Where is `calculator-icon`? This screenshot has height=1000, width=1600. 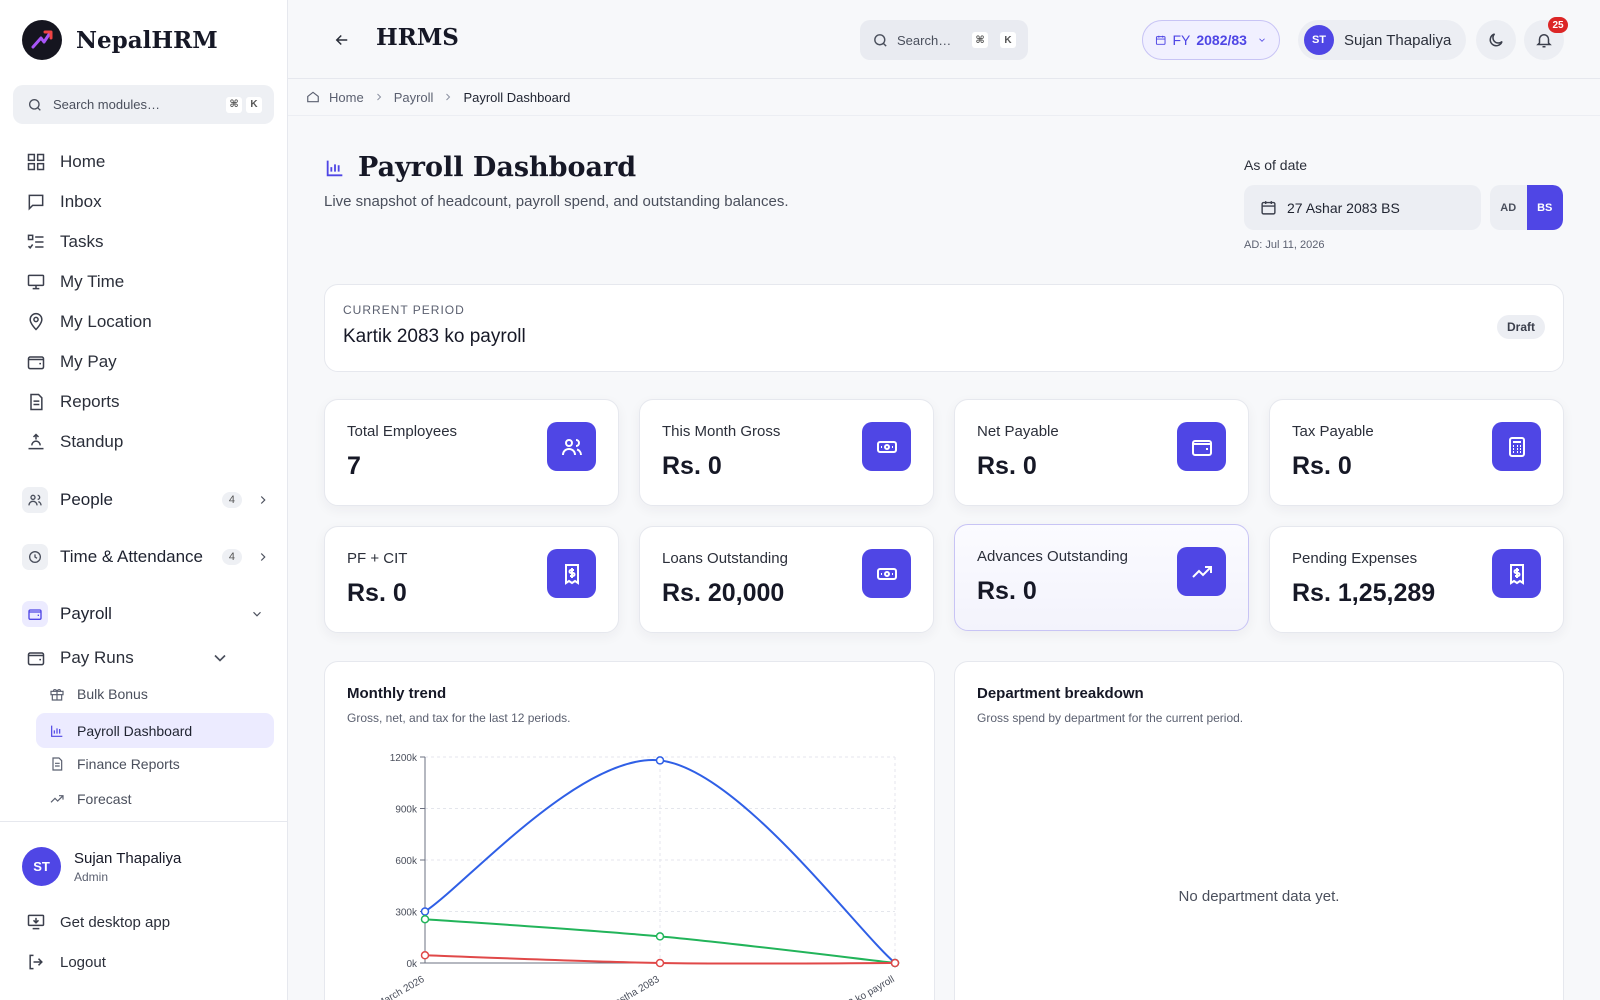
calculator-icon is located at coordinates (1516, 446).